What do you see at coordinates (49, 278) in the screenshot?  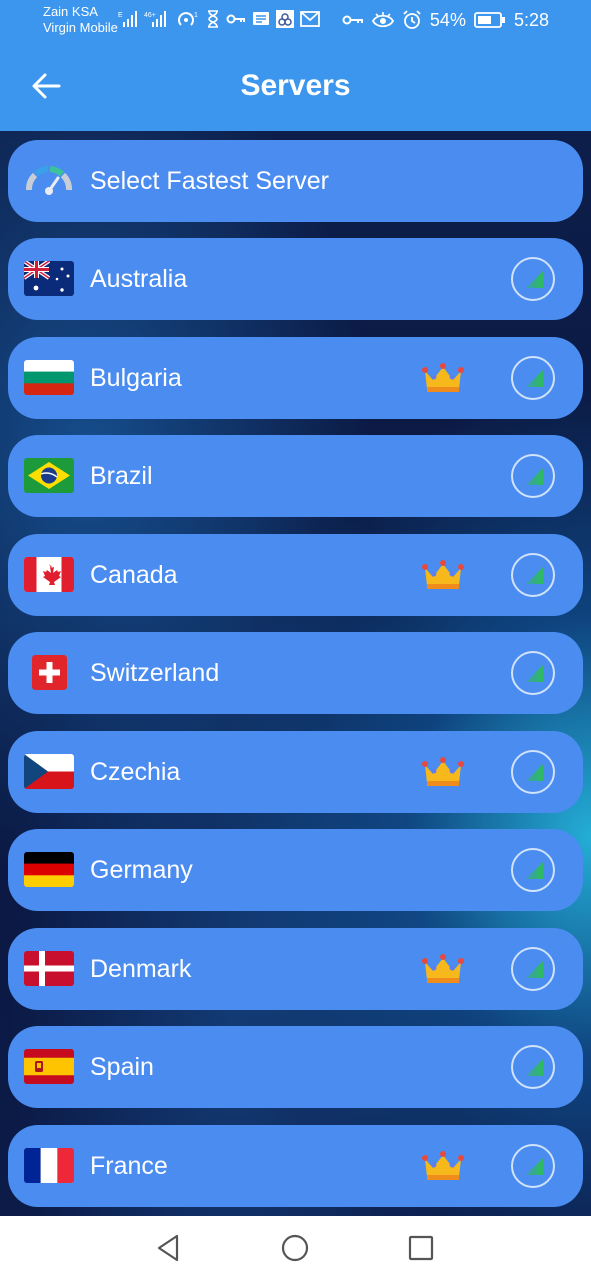 I see `australia-flag-icon` at bounding box center [49, 278].